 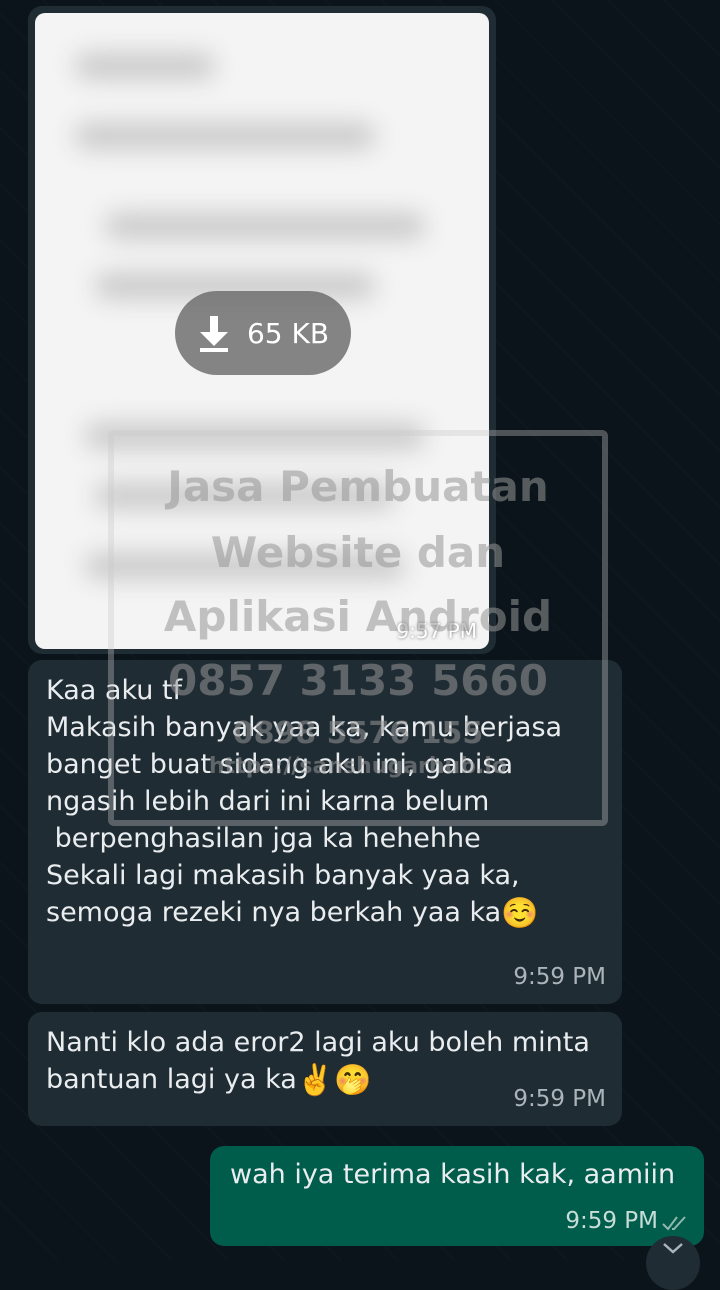 I want to click on download-button: 65 KB, so click(x=263, y=333).